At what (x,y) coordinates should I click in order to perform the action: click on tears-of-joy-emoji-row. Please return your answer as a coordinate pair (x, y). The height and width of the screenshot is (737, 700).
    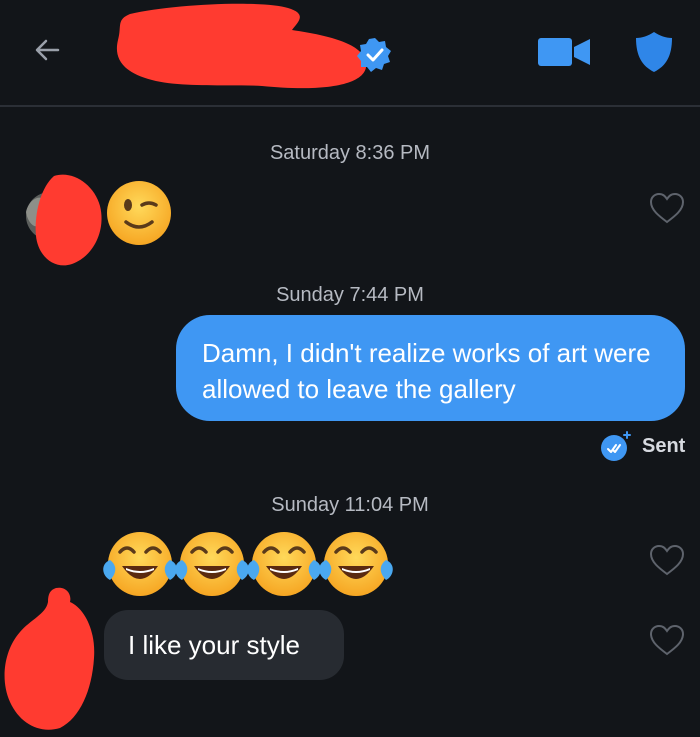
    Looking at the image, I should click on (248, 564).